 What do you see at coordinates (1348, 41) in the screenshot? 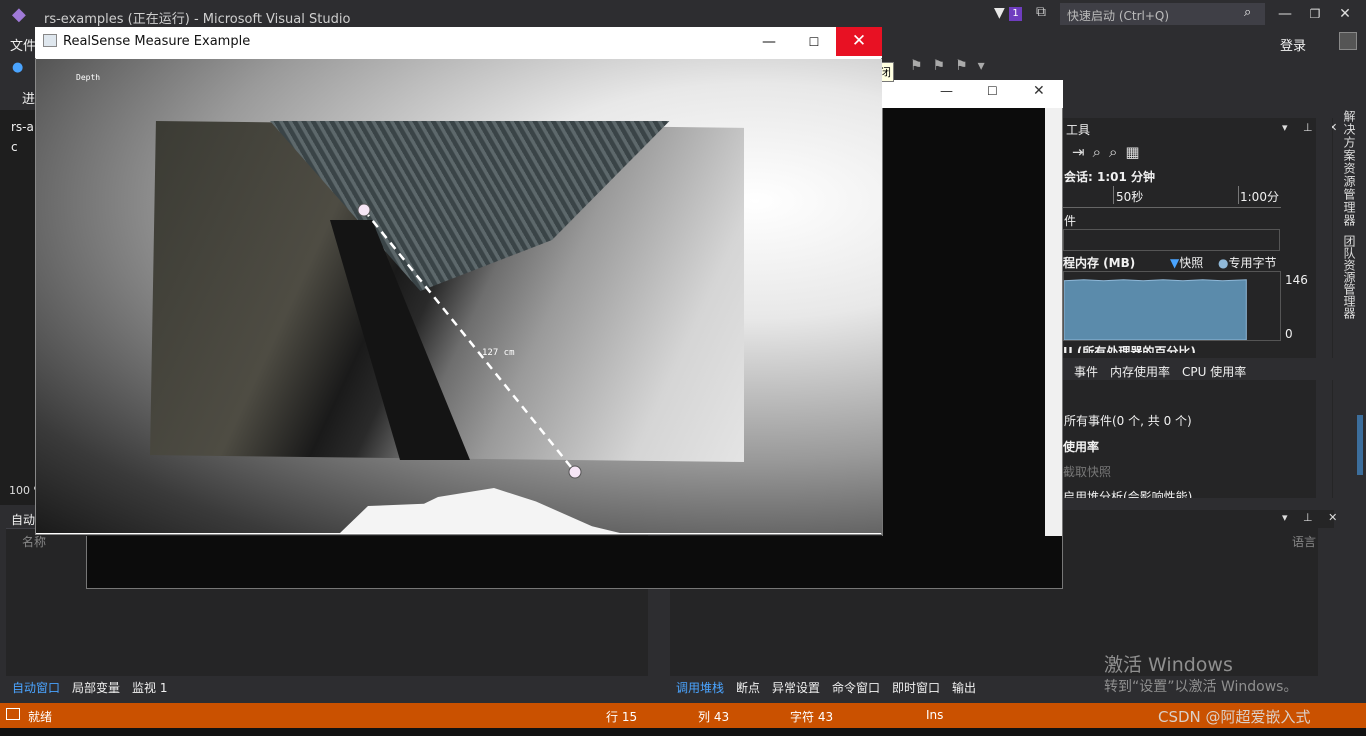
I see `account-icon` at bounding box center [1348, 41].